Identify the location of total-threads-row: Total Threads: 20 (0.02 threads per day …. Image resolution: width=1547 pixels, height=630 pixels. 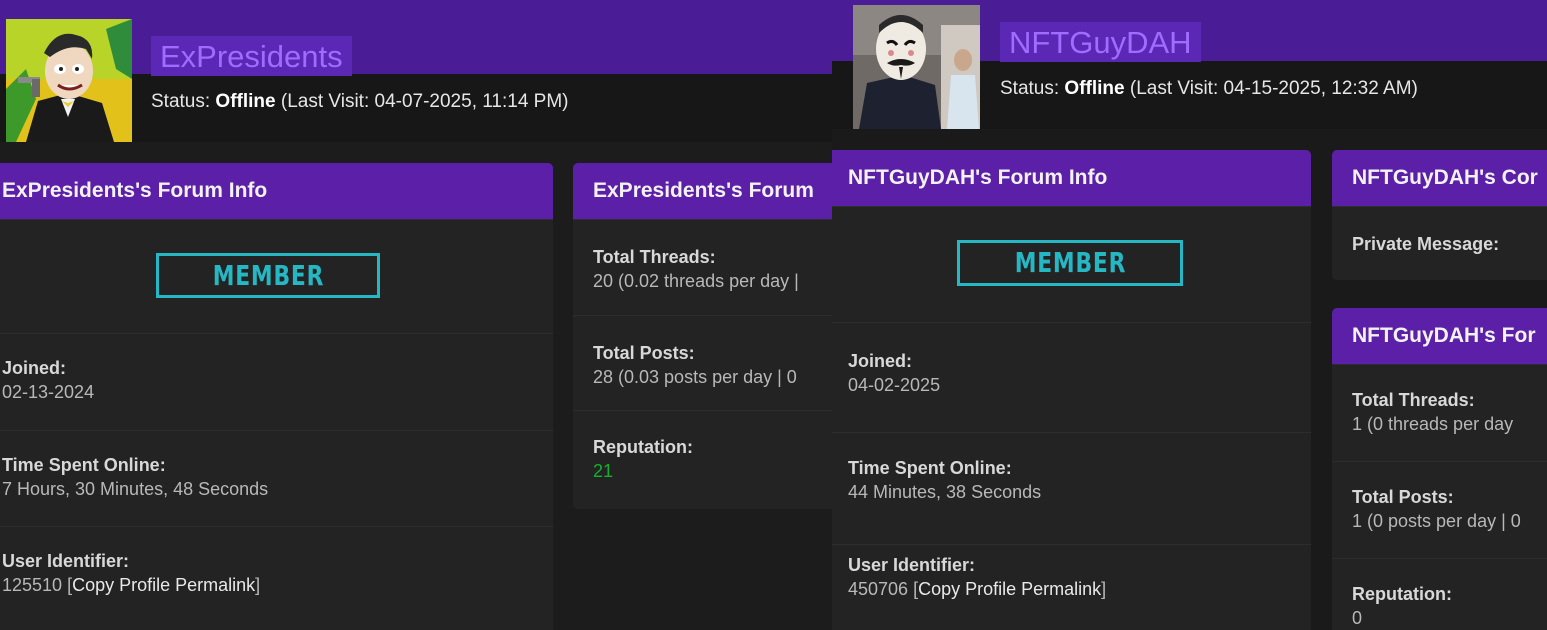
(702, 267).